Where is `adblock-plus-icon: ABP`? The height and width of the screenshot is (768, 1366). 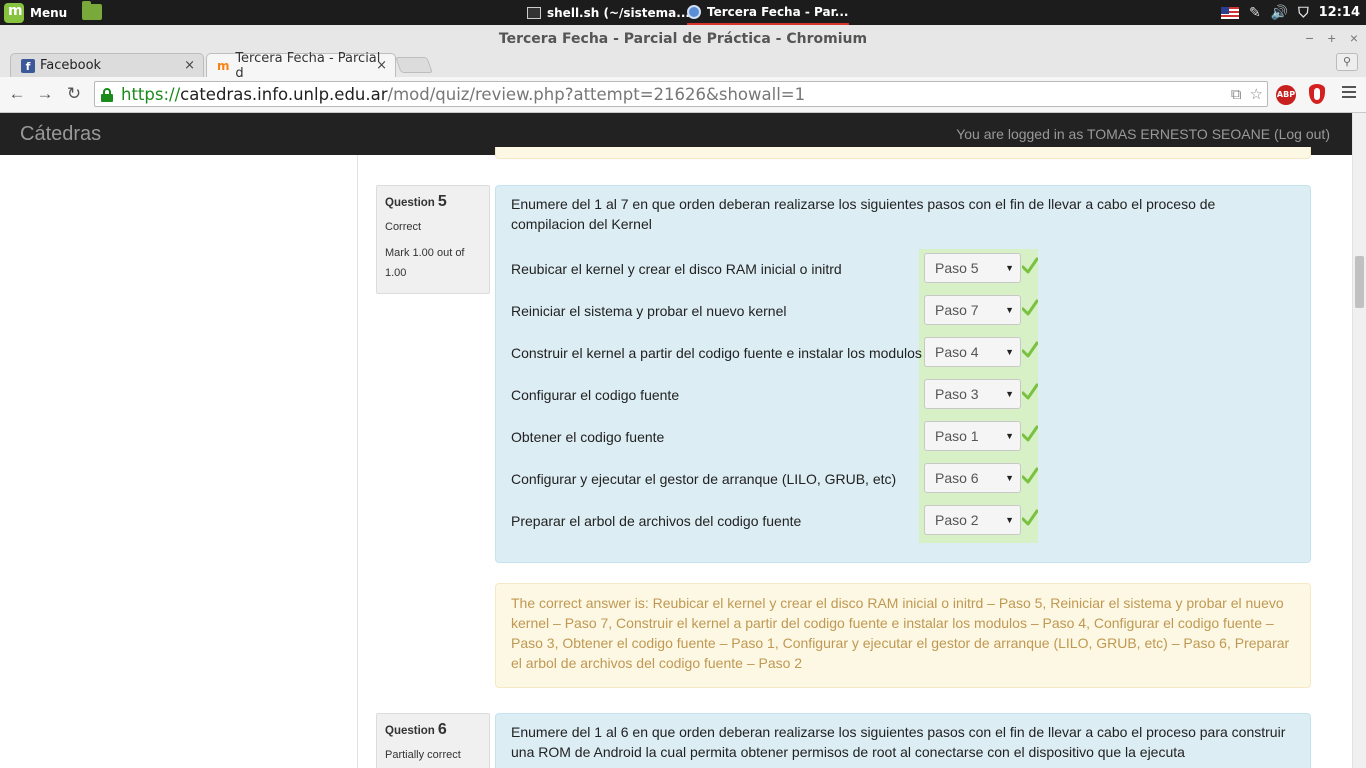
adblock-plus-icon: ABP is located at coordinates (1286, 95).